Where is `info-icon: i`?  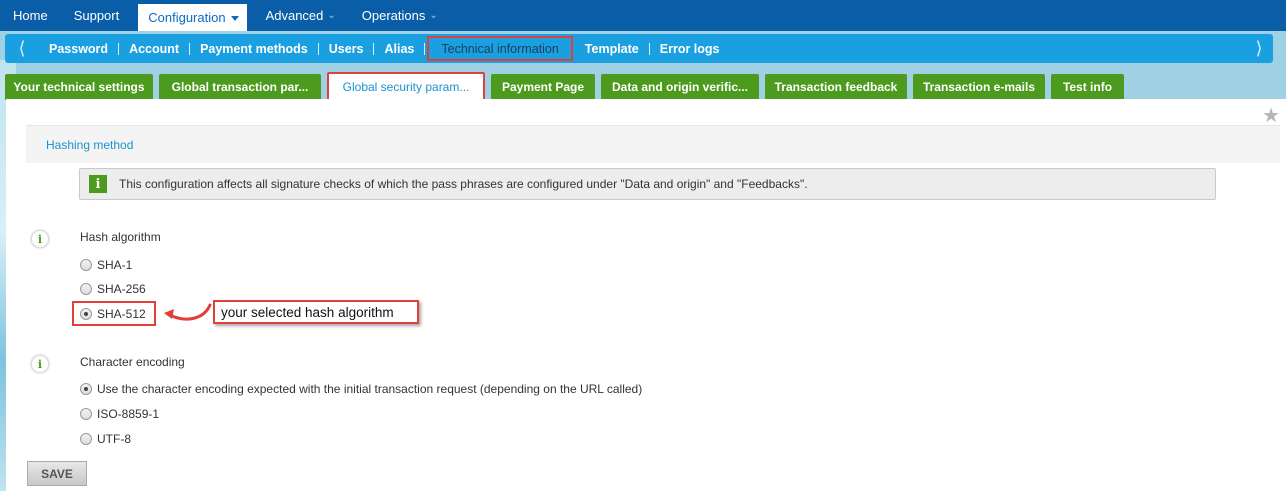
info-icon: i is located at coordinates (98, 184).